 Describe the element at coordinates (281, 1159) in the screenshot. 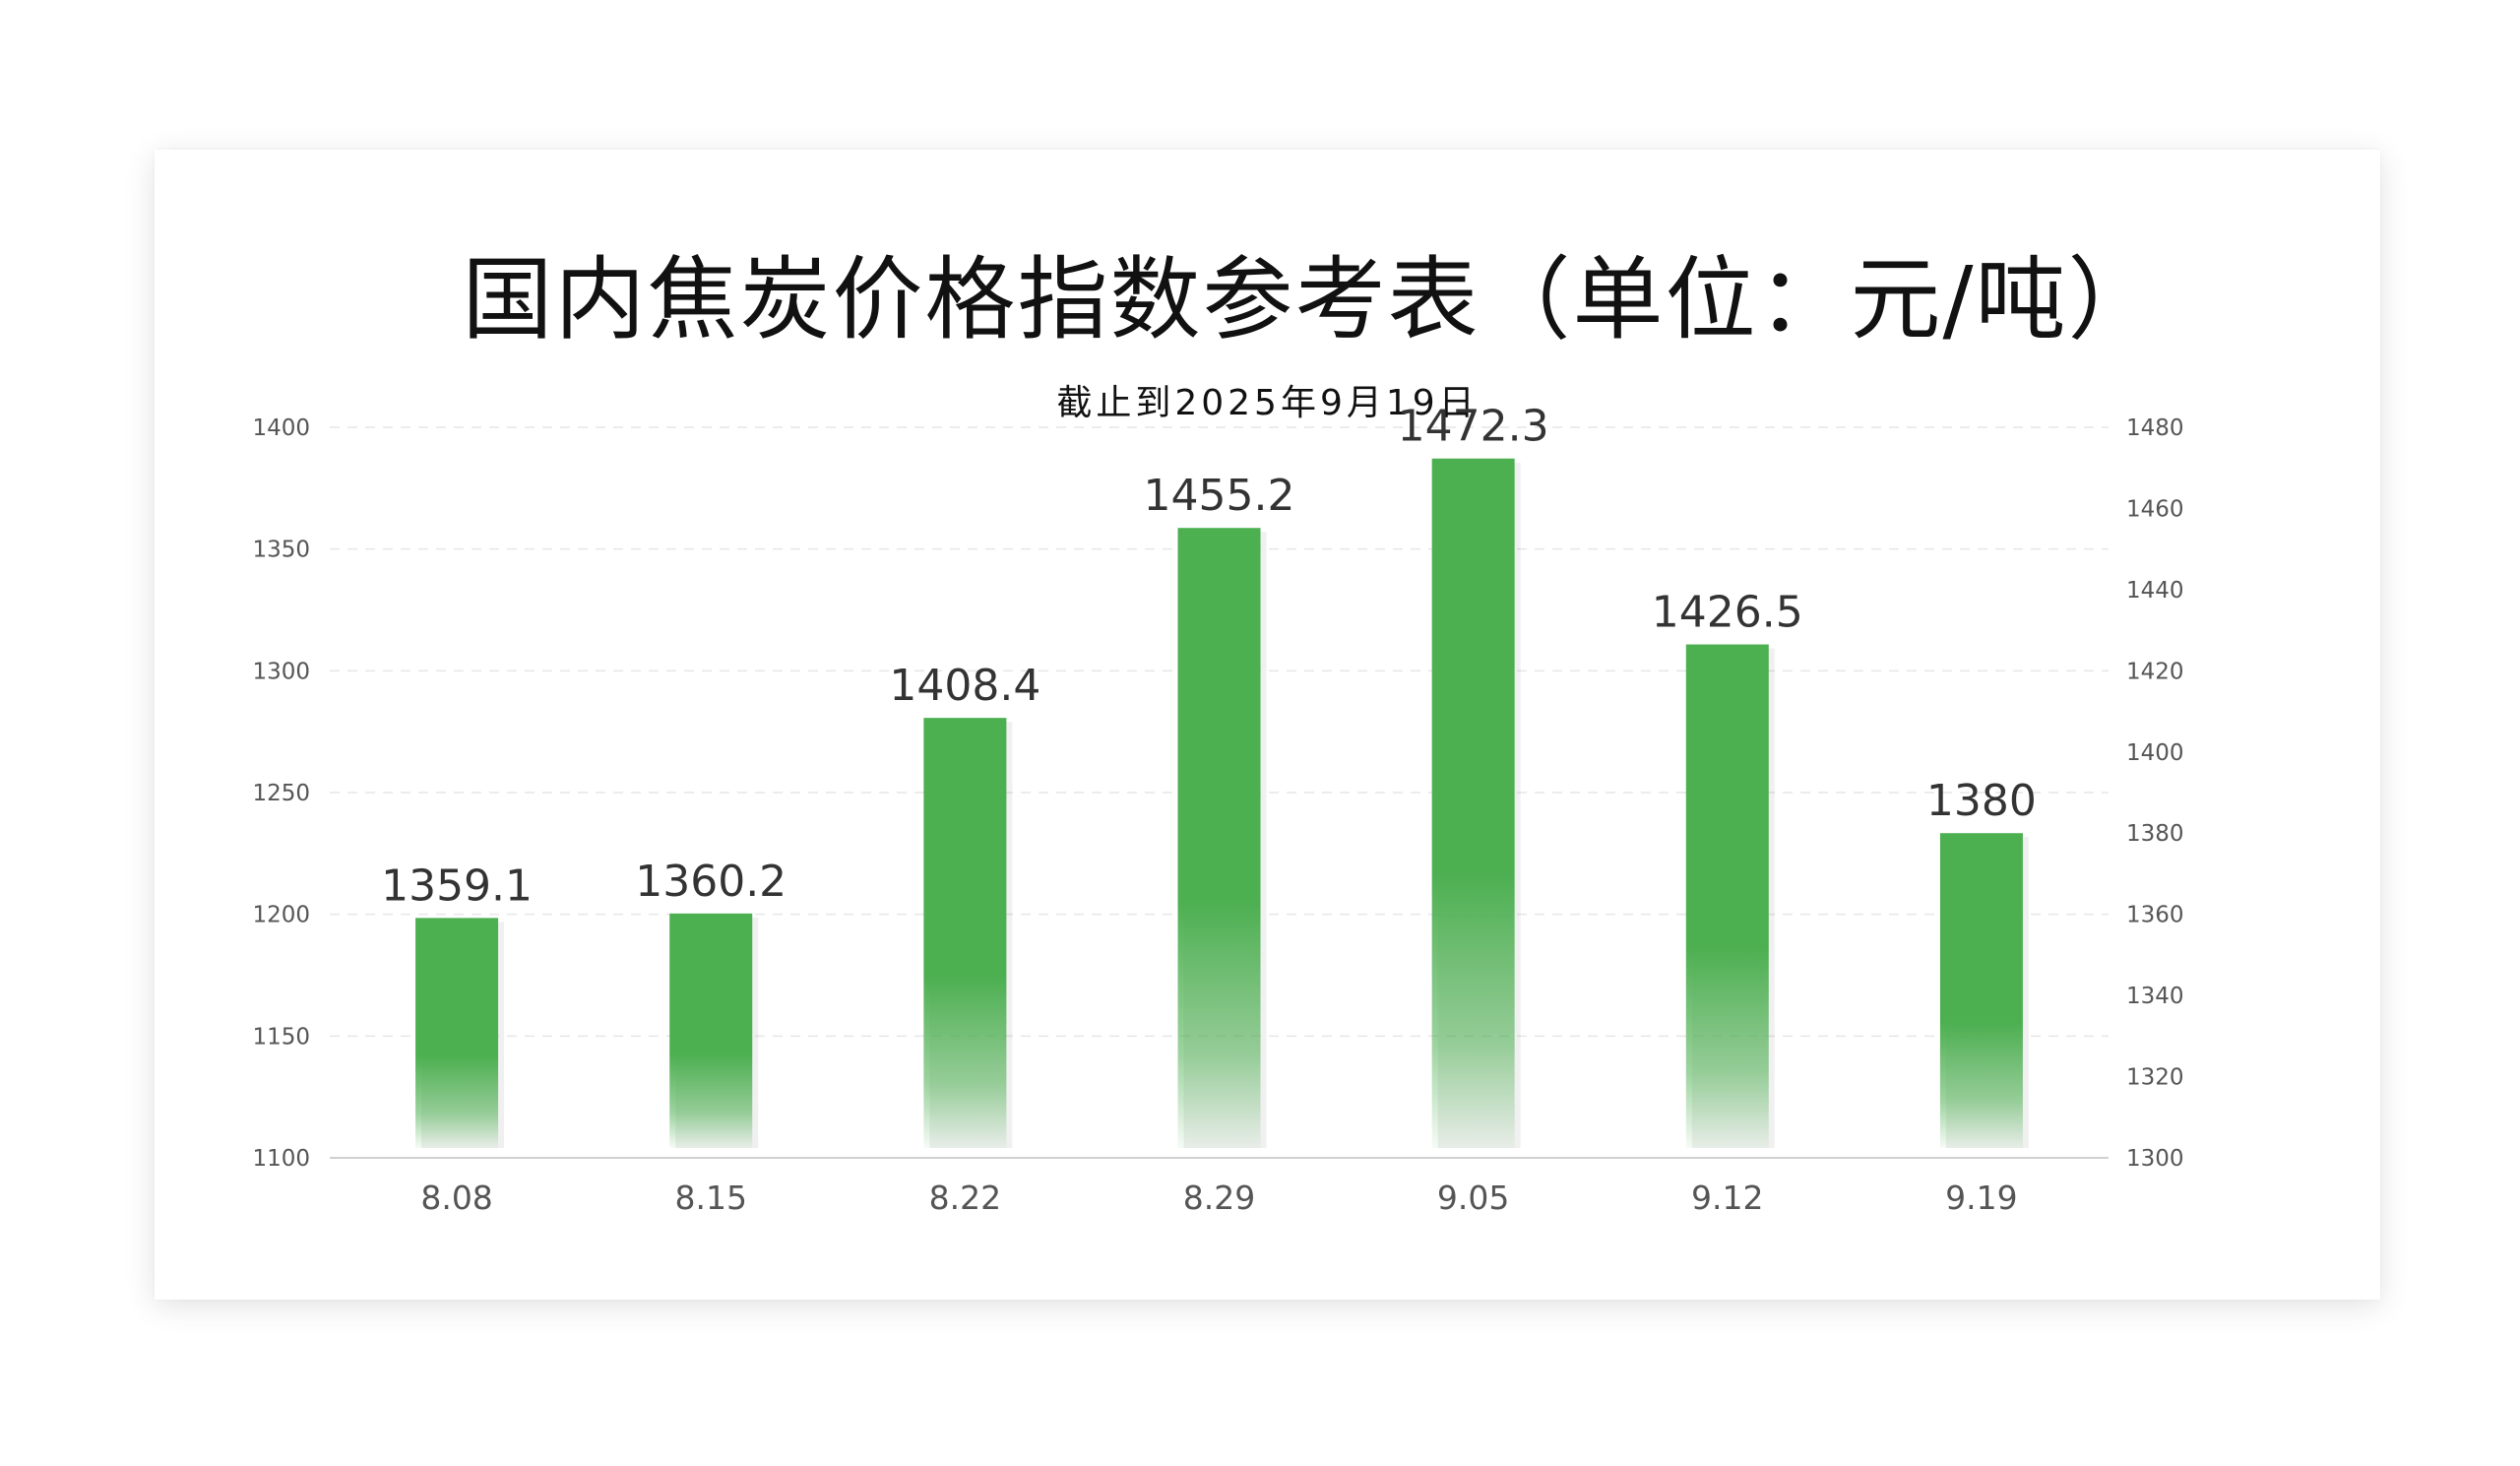

I see `y-left-tick-label: 1100` at that location.